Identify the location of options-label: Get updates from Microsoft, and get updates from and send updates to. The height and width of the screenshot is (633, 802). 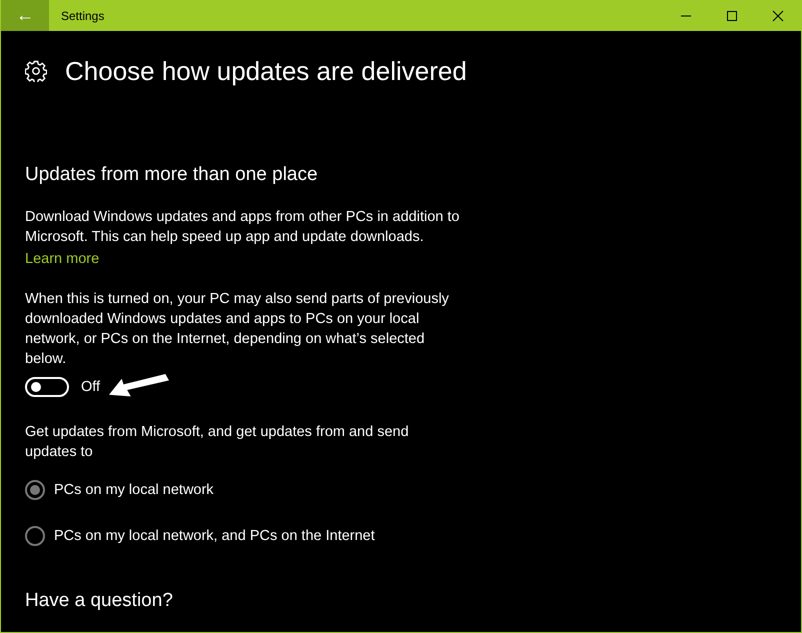
(217, 442).